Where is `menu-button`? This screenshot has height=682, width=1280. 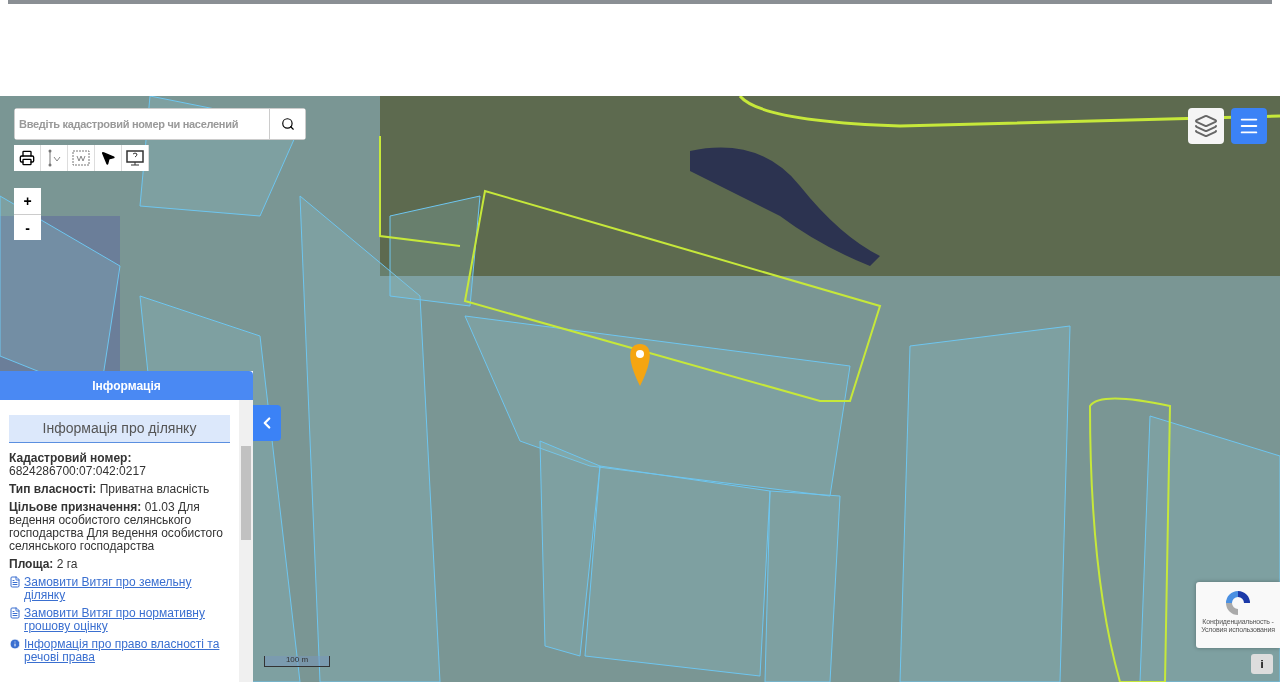 menu-button is located at coordinates (1249, 126).